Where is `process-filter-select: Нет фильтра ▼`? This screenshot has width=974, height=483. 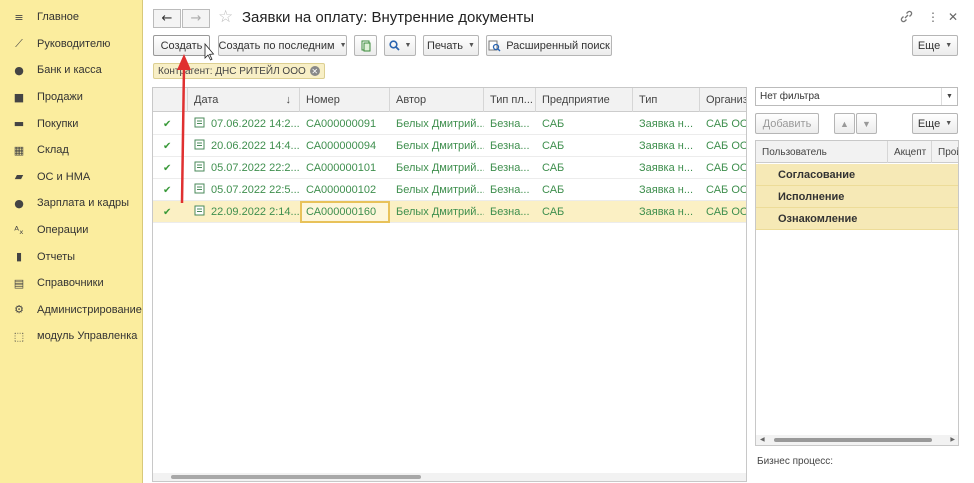 process-filter-select: Нет фильтра ▼ is located at coordinates (856, 96).